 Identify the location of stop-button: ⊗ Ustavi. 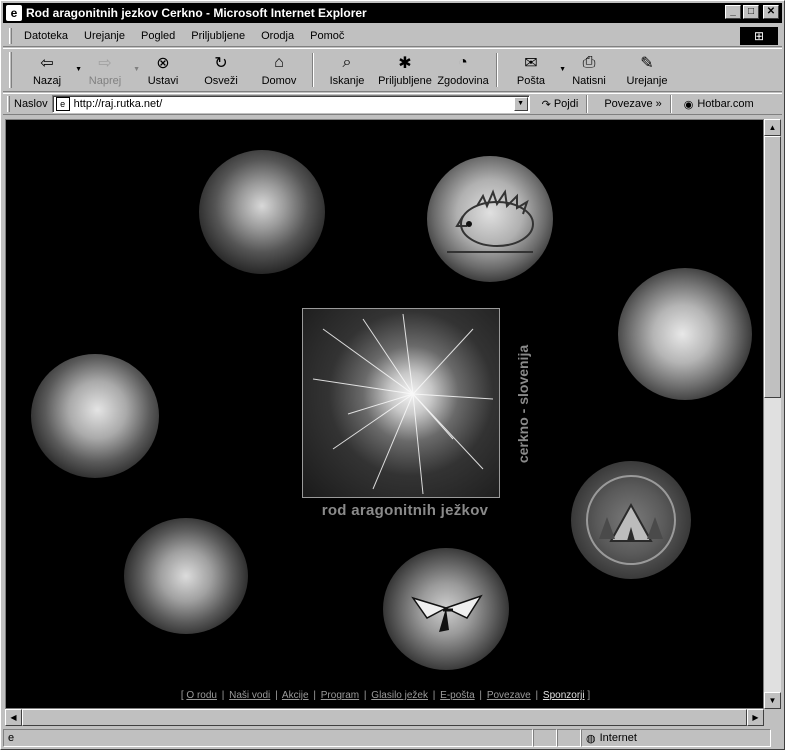
(163, 70).